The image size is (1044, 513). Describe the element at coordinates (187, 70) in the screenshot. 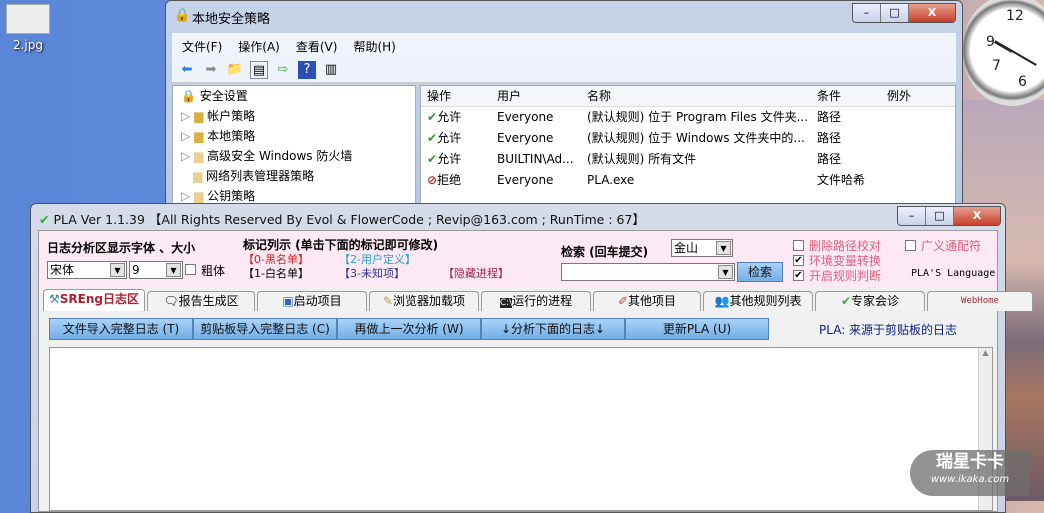

I see `back-arrow-icon: ⬅` at that location.